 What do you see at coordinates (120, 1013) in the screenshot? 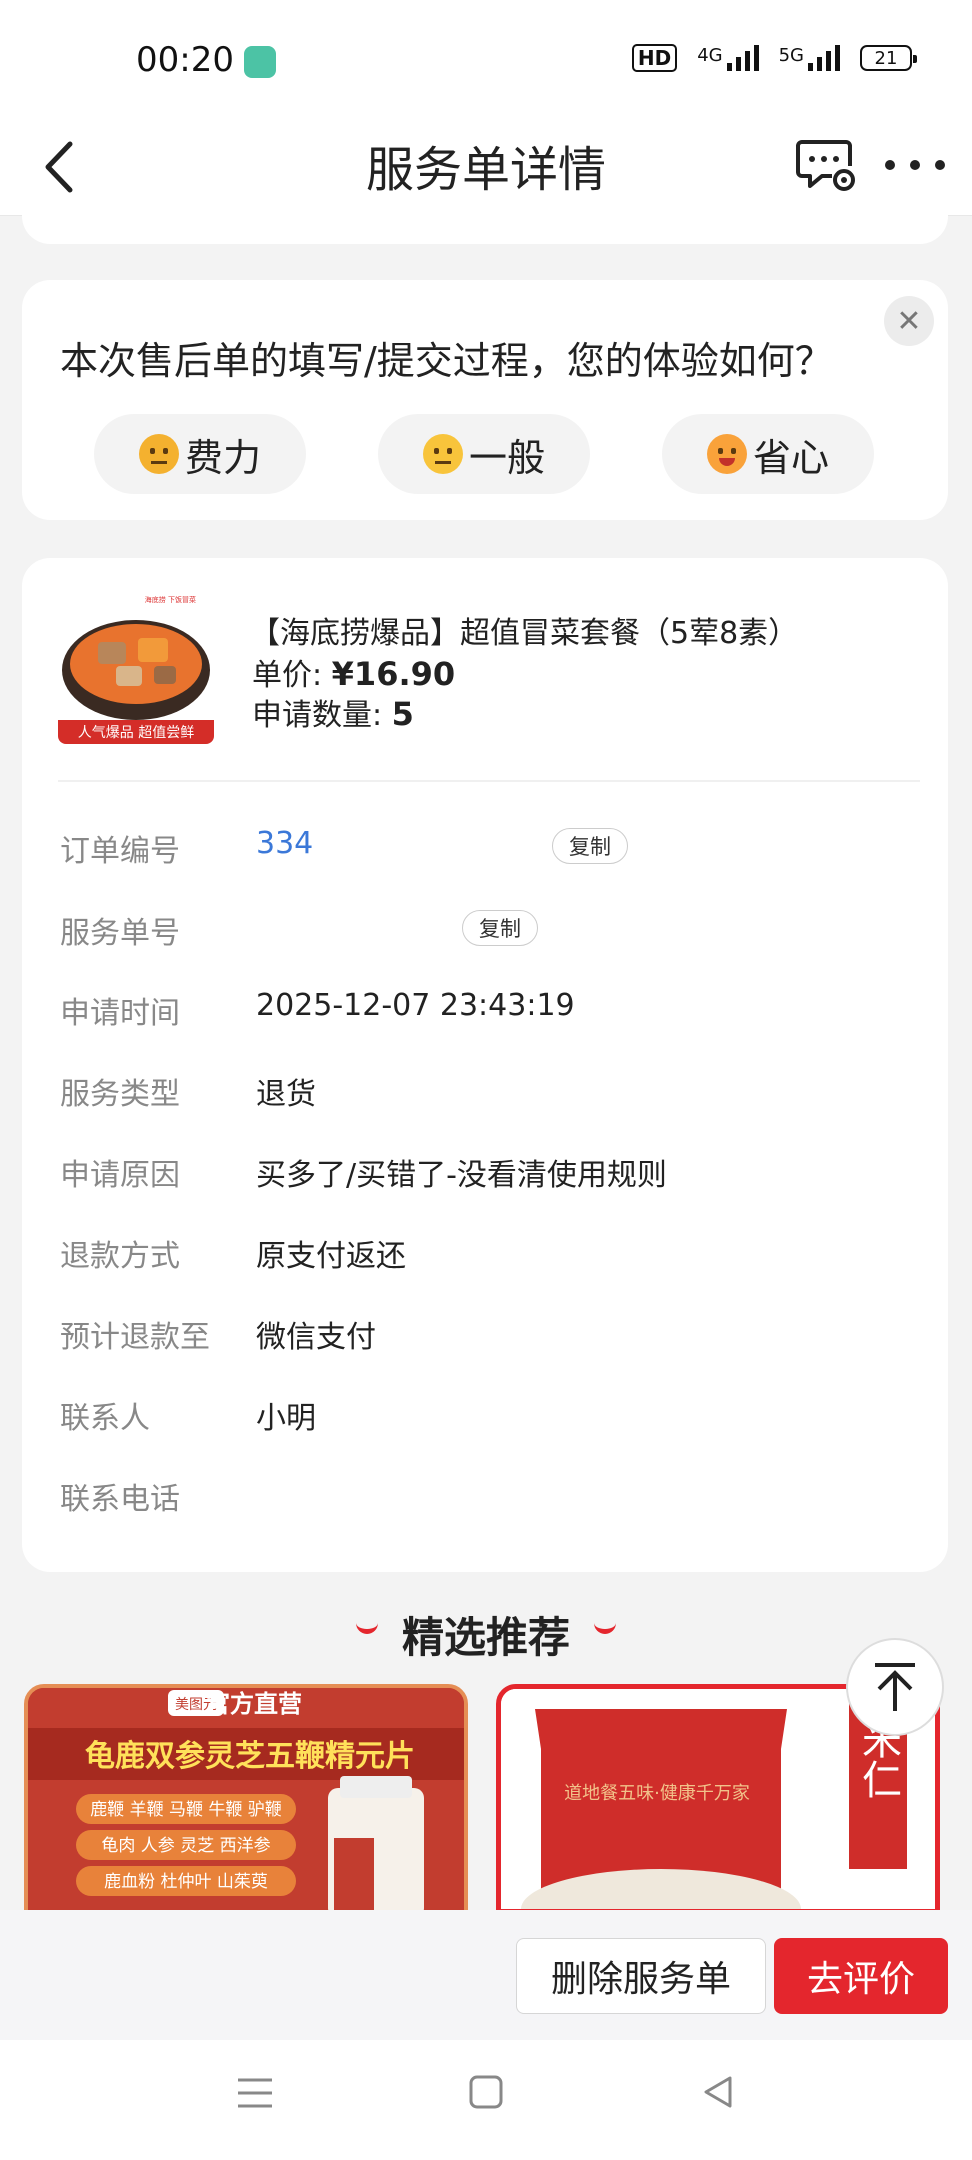
I see `detail-label: 申请时间` at bounding box center [120, 1013].